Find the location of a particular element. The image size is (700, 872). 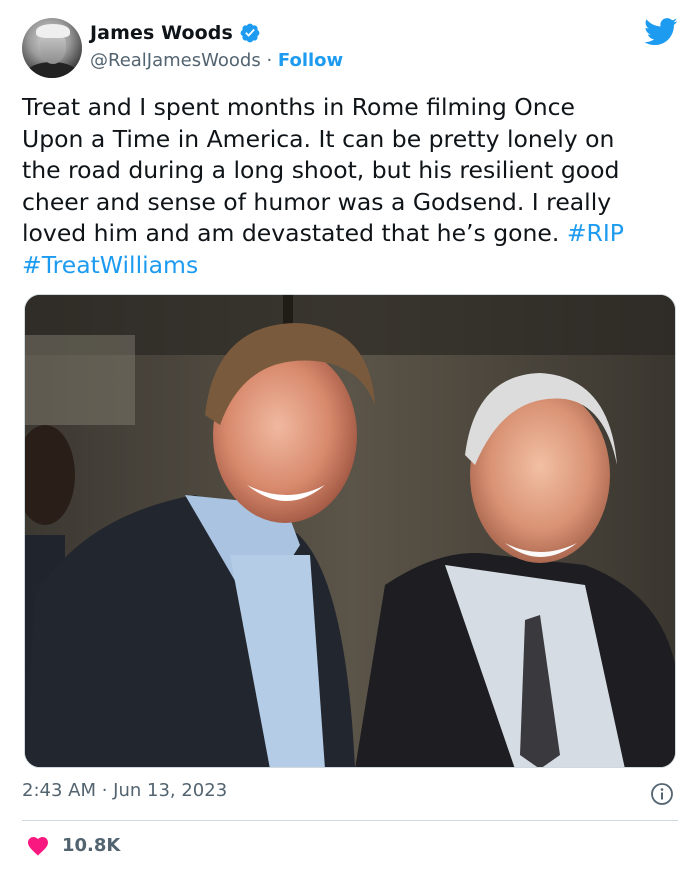

verified-badge-icon is located at coordinates (250, 33).